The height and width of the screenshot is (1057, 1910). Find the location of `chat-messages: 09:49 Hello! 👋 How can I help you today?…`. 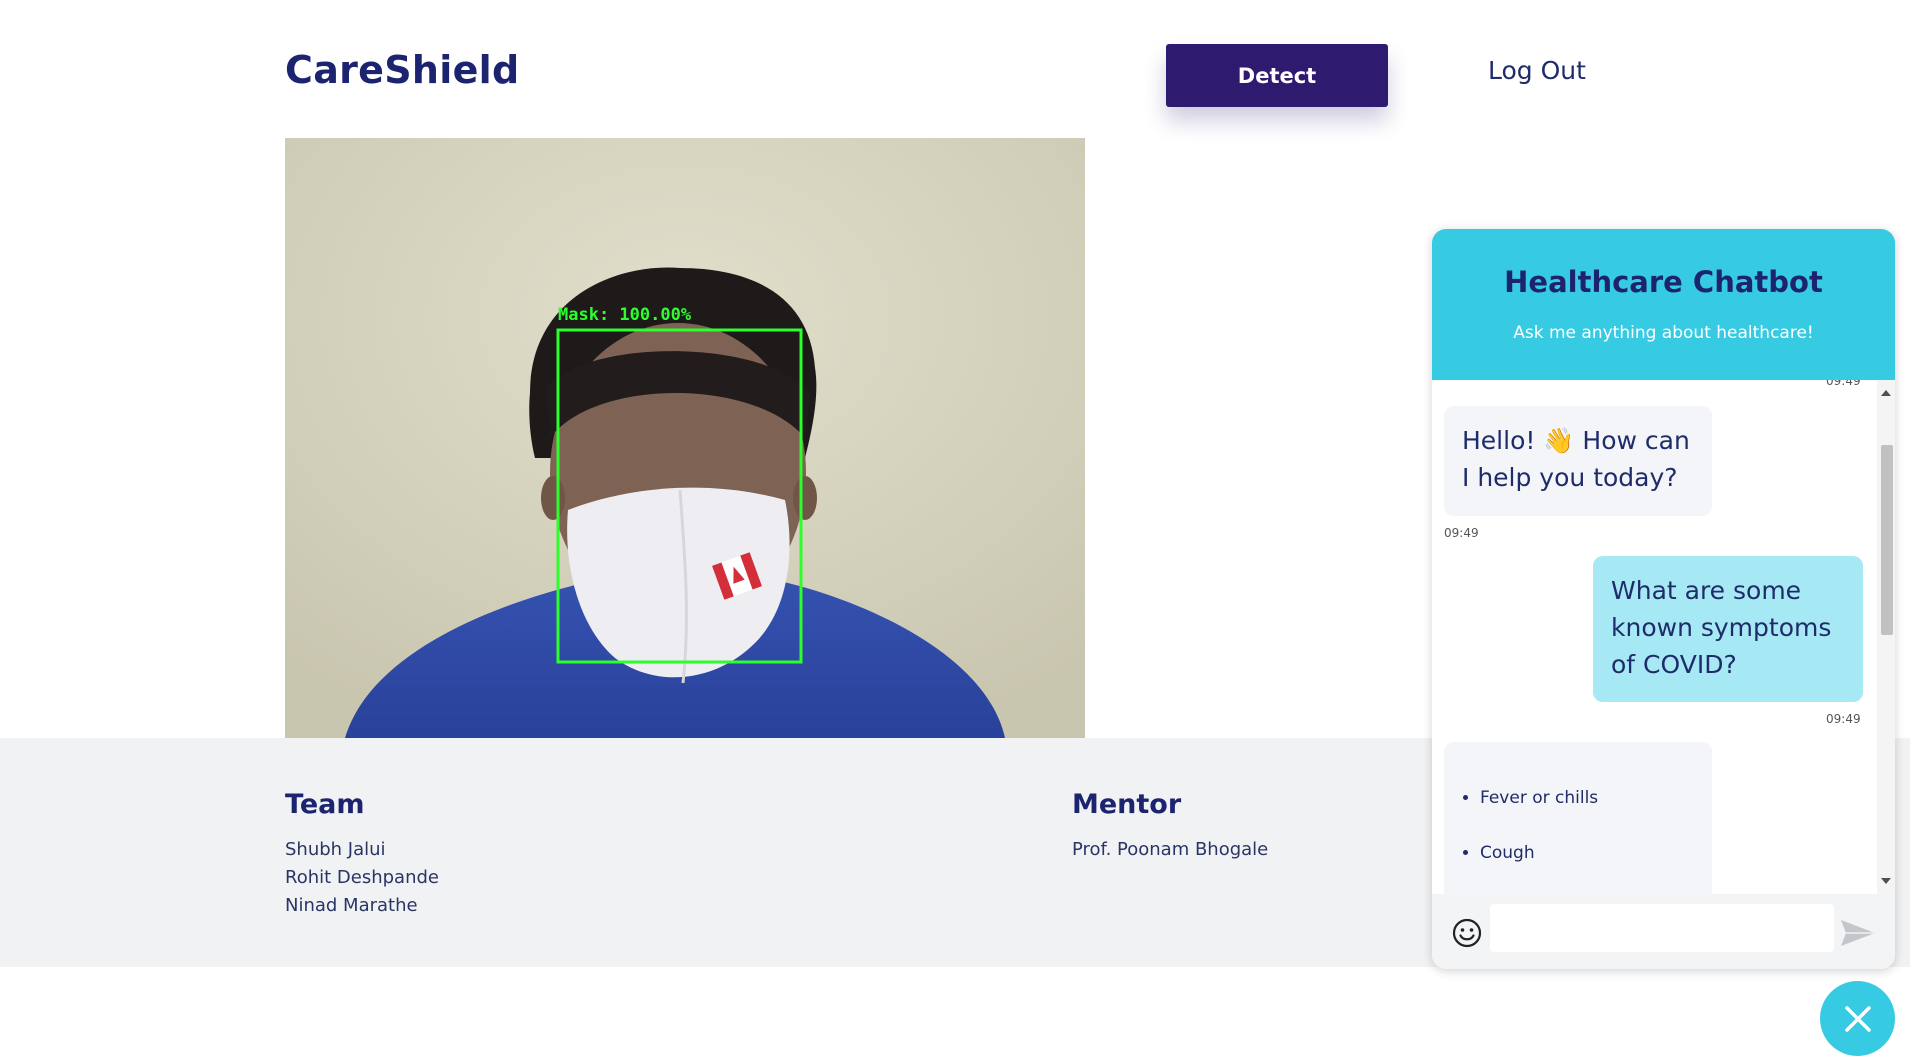

chat-messages: 09:49 Hello! 👋 How can I help you today?… is located at coordinates (1663, 637).